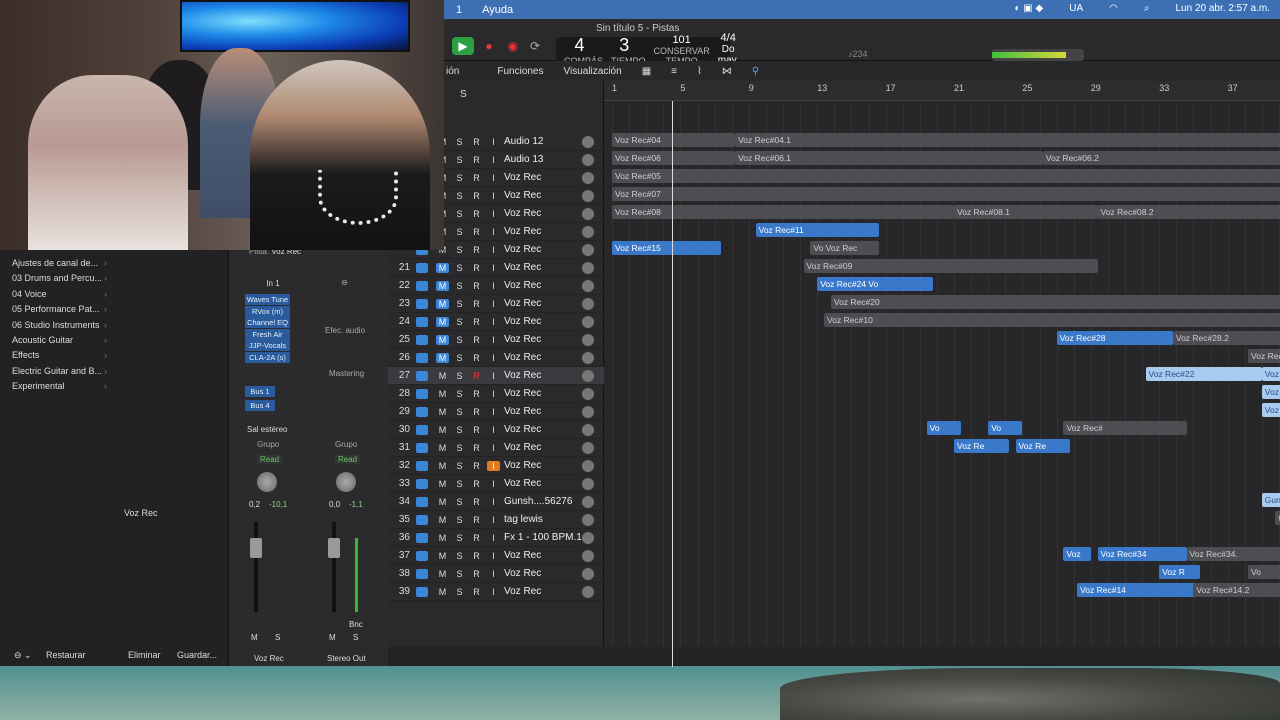 The height and width of the screenshot is (720, 1280). Describe the element at coordinates (755, 71) in the screenshot. I see `snap-icon: ⚲` at that location.